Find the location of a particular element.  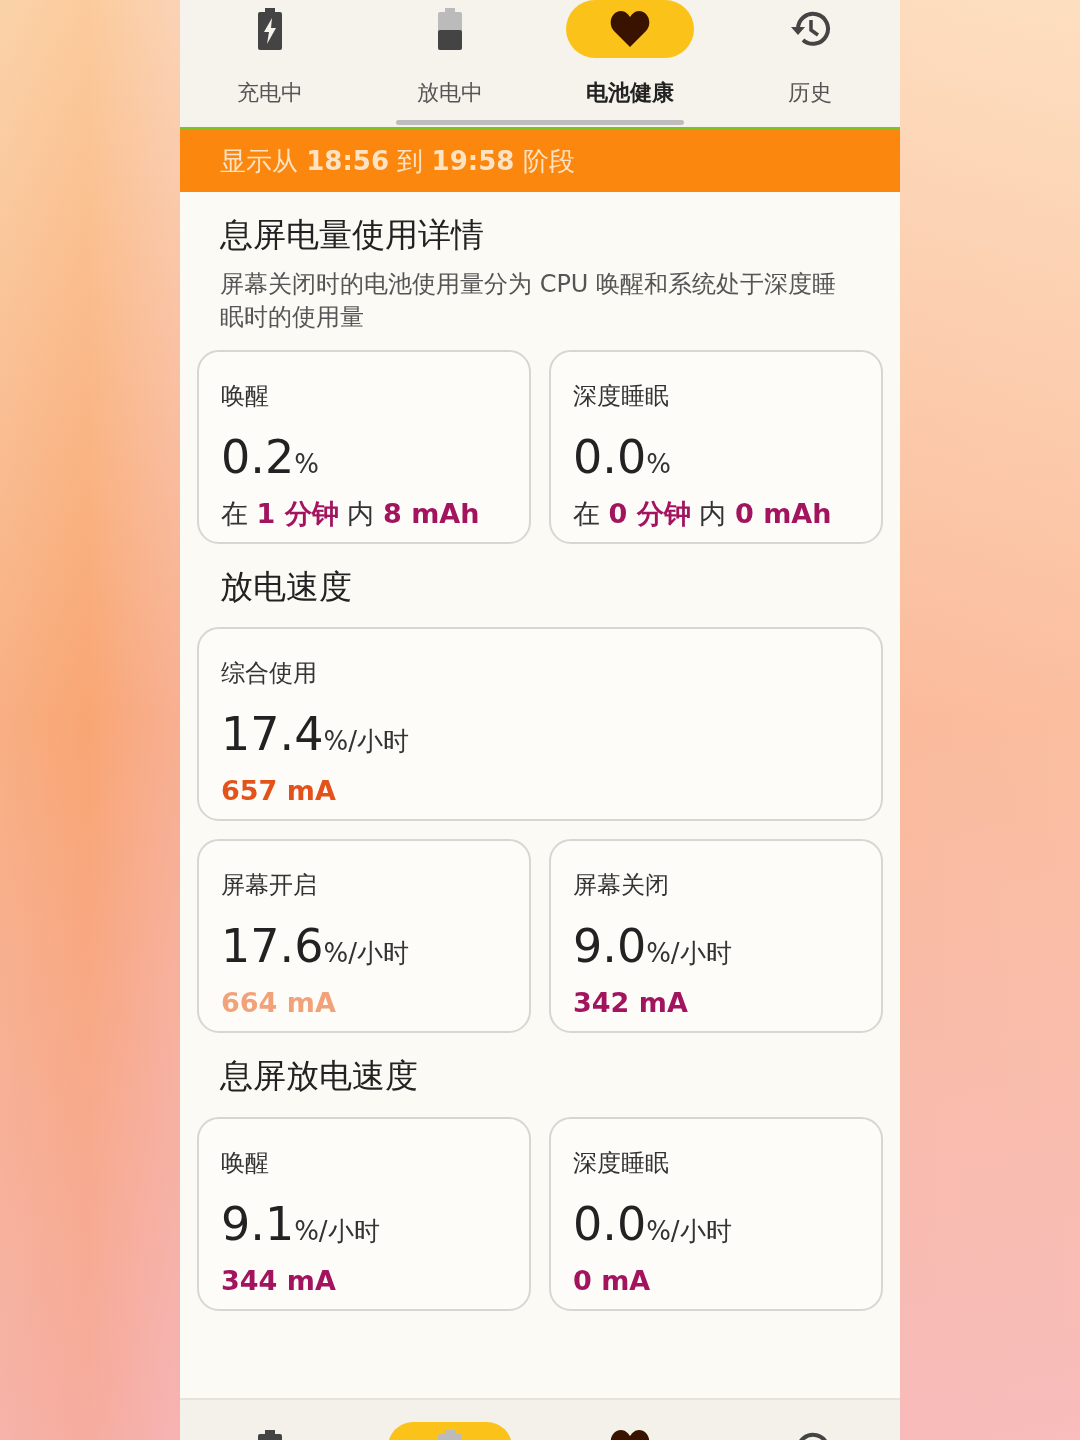

period-banner: 显示从 18:56 到 19:58 阶段 is located at coordinates (540, 161).